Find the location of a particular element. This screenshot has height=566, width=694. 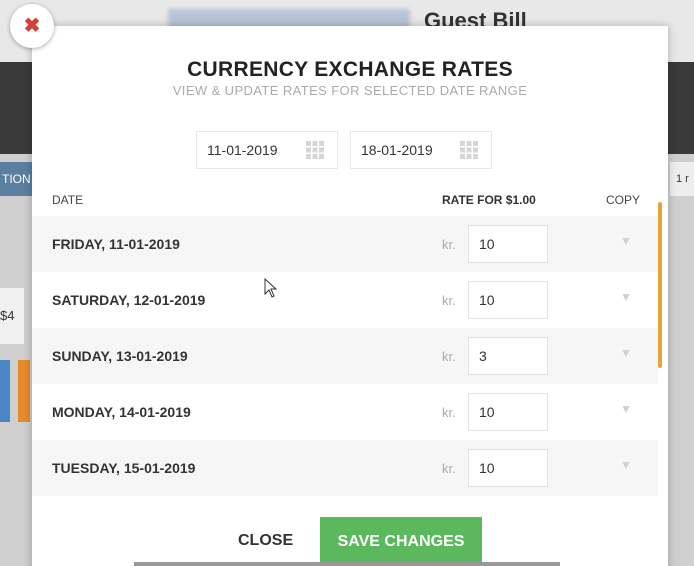

row-day: SATURDAY, 12-01-2019 is located at coordinates (129, 300).